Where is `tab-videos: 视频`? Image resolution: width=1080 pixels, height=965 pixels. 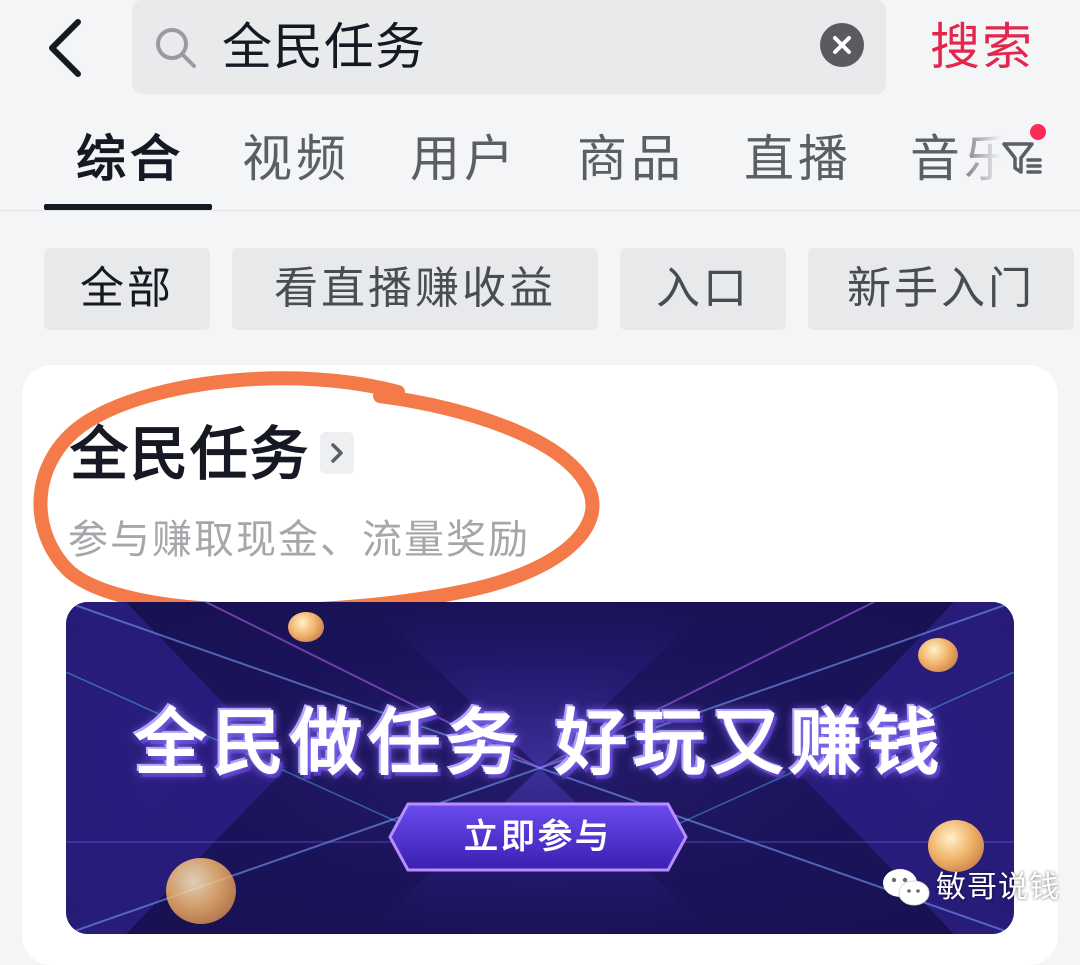
tab-videos: 视频 is located at coordinates (296, 159).